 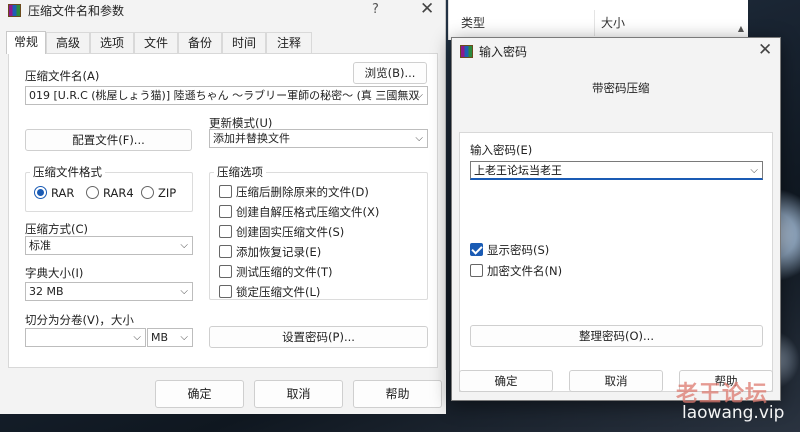 What do you see at coordinates (506, 381) in the screenshot?
I see `password-ok-button: 确定` at bounding box center [506, 381].